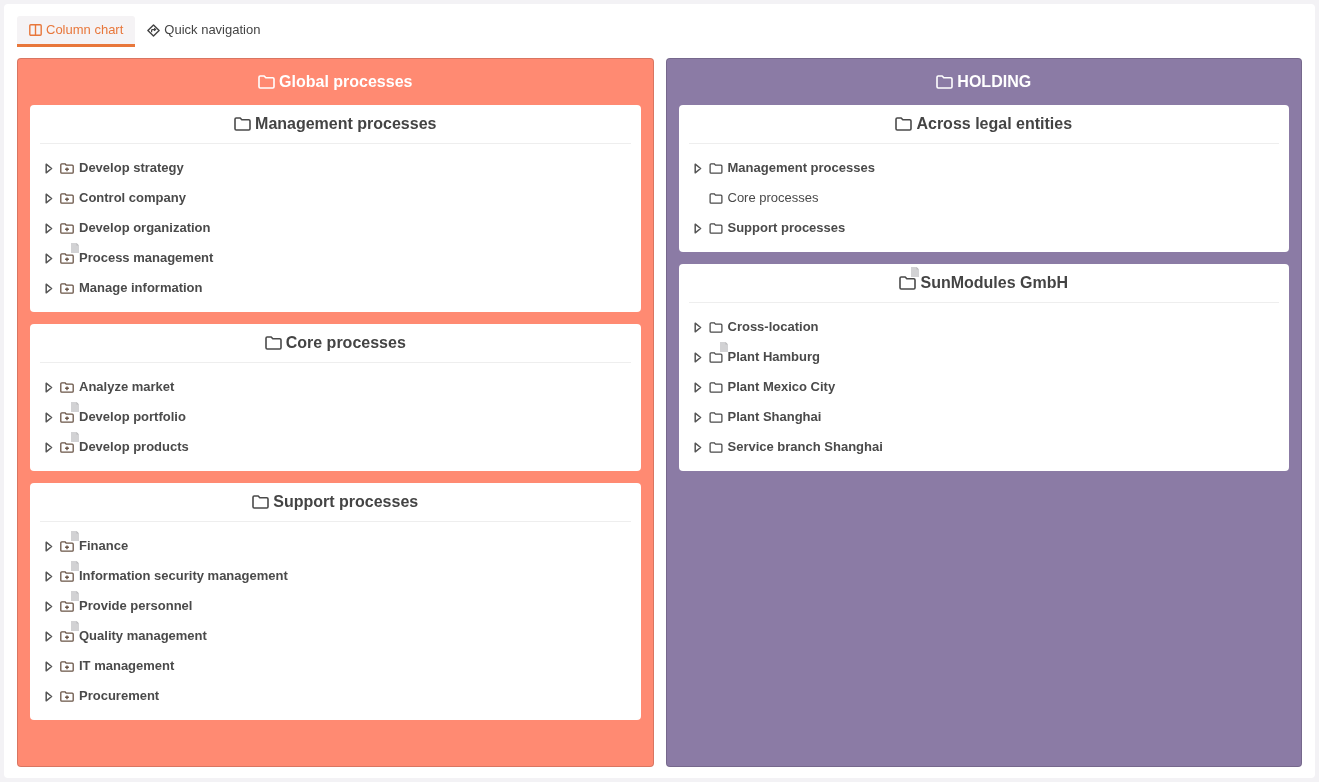 The width and height of the screenshot is (1319, 782). I want to click on tree-item-label: Management processes, so click(801, 168).